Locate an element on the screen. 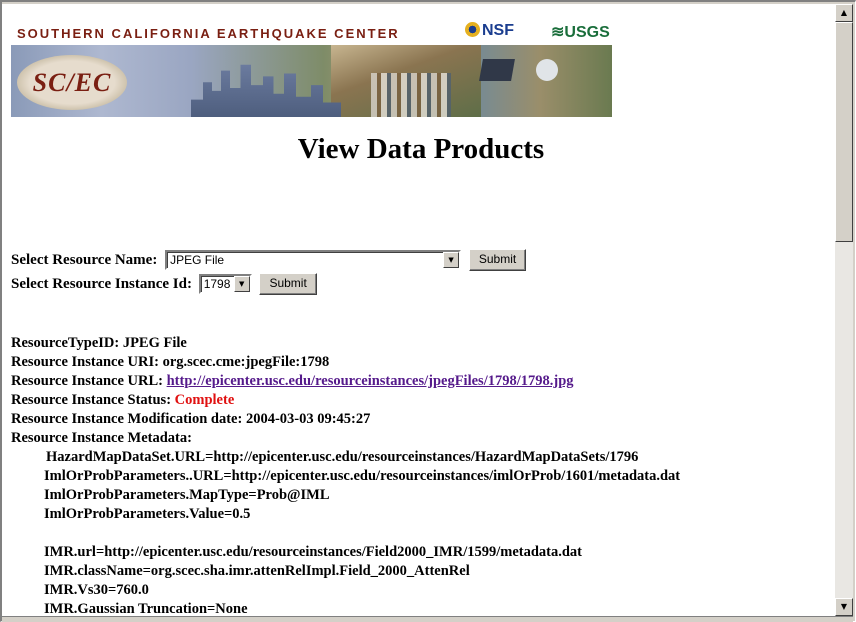 The image size is (856, 622). instance-id-select: 1798 ▼ is located at coordinates (225, 284).